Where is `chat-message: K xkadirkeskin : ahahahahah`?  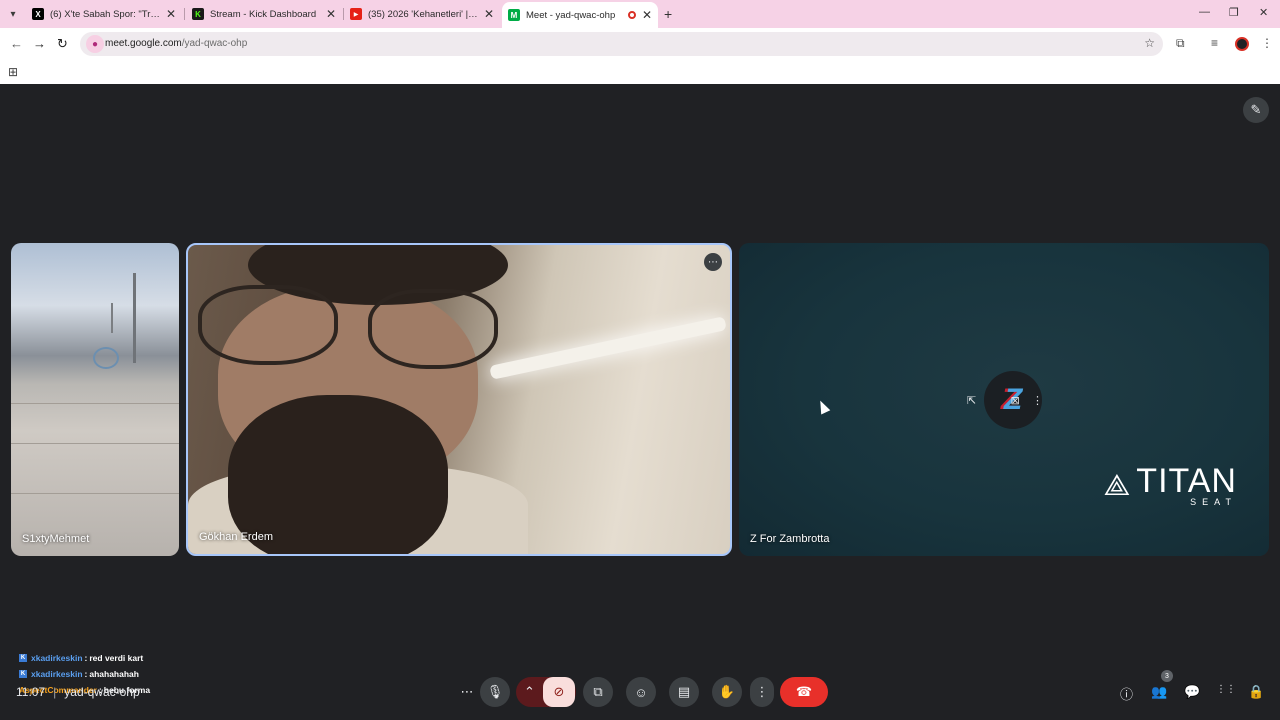 chat-message: K xkadirkeskin : ahahahahah is located at coordinates (79, 674).